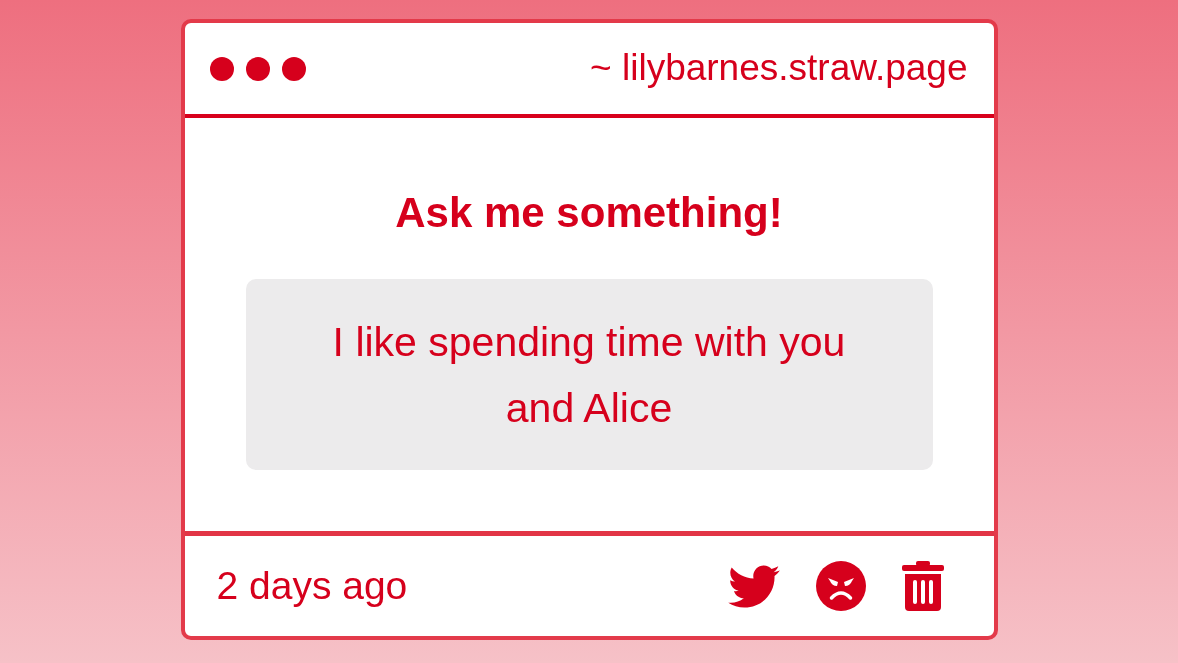 This screenshot has height=663, width=1178. What do you see at coordinates (779, 68) in the screenshot?
I see `page-address: ~ lilybarnes.straw.page` at bounding box center [779, 68].